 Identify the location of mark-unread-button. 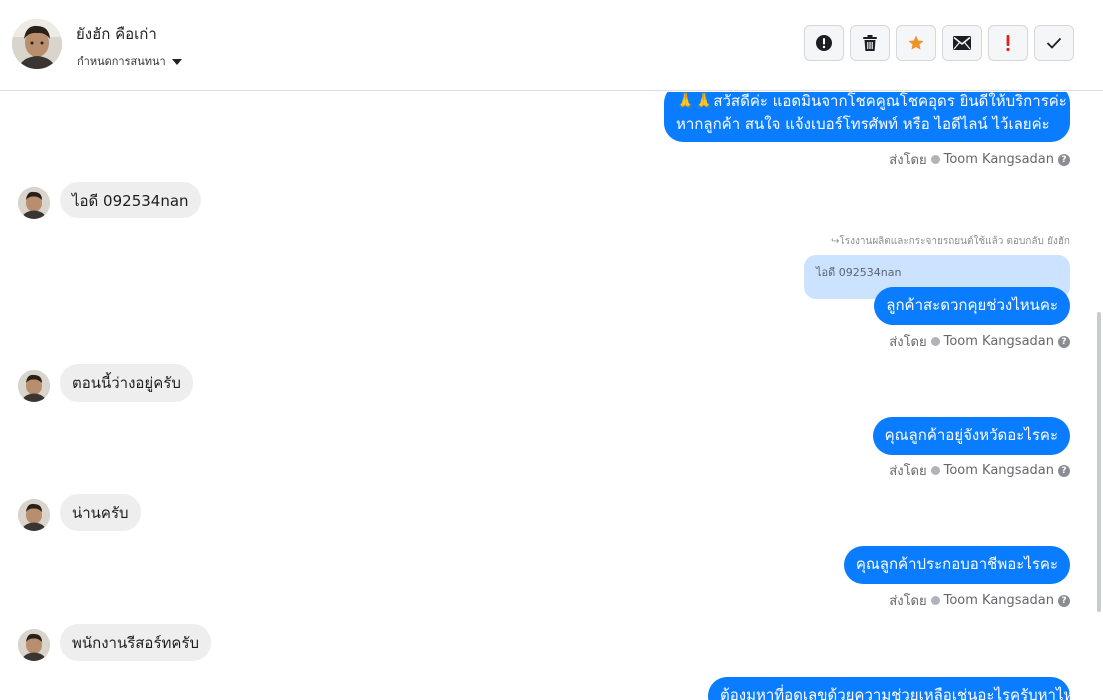
(962, 43).